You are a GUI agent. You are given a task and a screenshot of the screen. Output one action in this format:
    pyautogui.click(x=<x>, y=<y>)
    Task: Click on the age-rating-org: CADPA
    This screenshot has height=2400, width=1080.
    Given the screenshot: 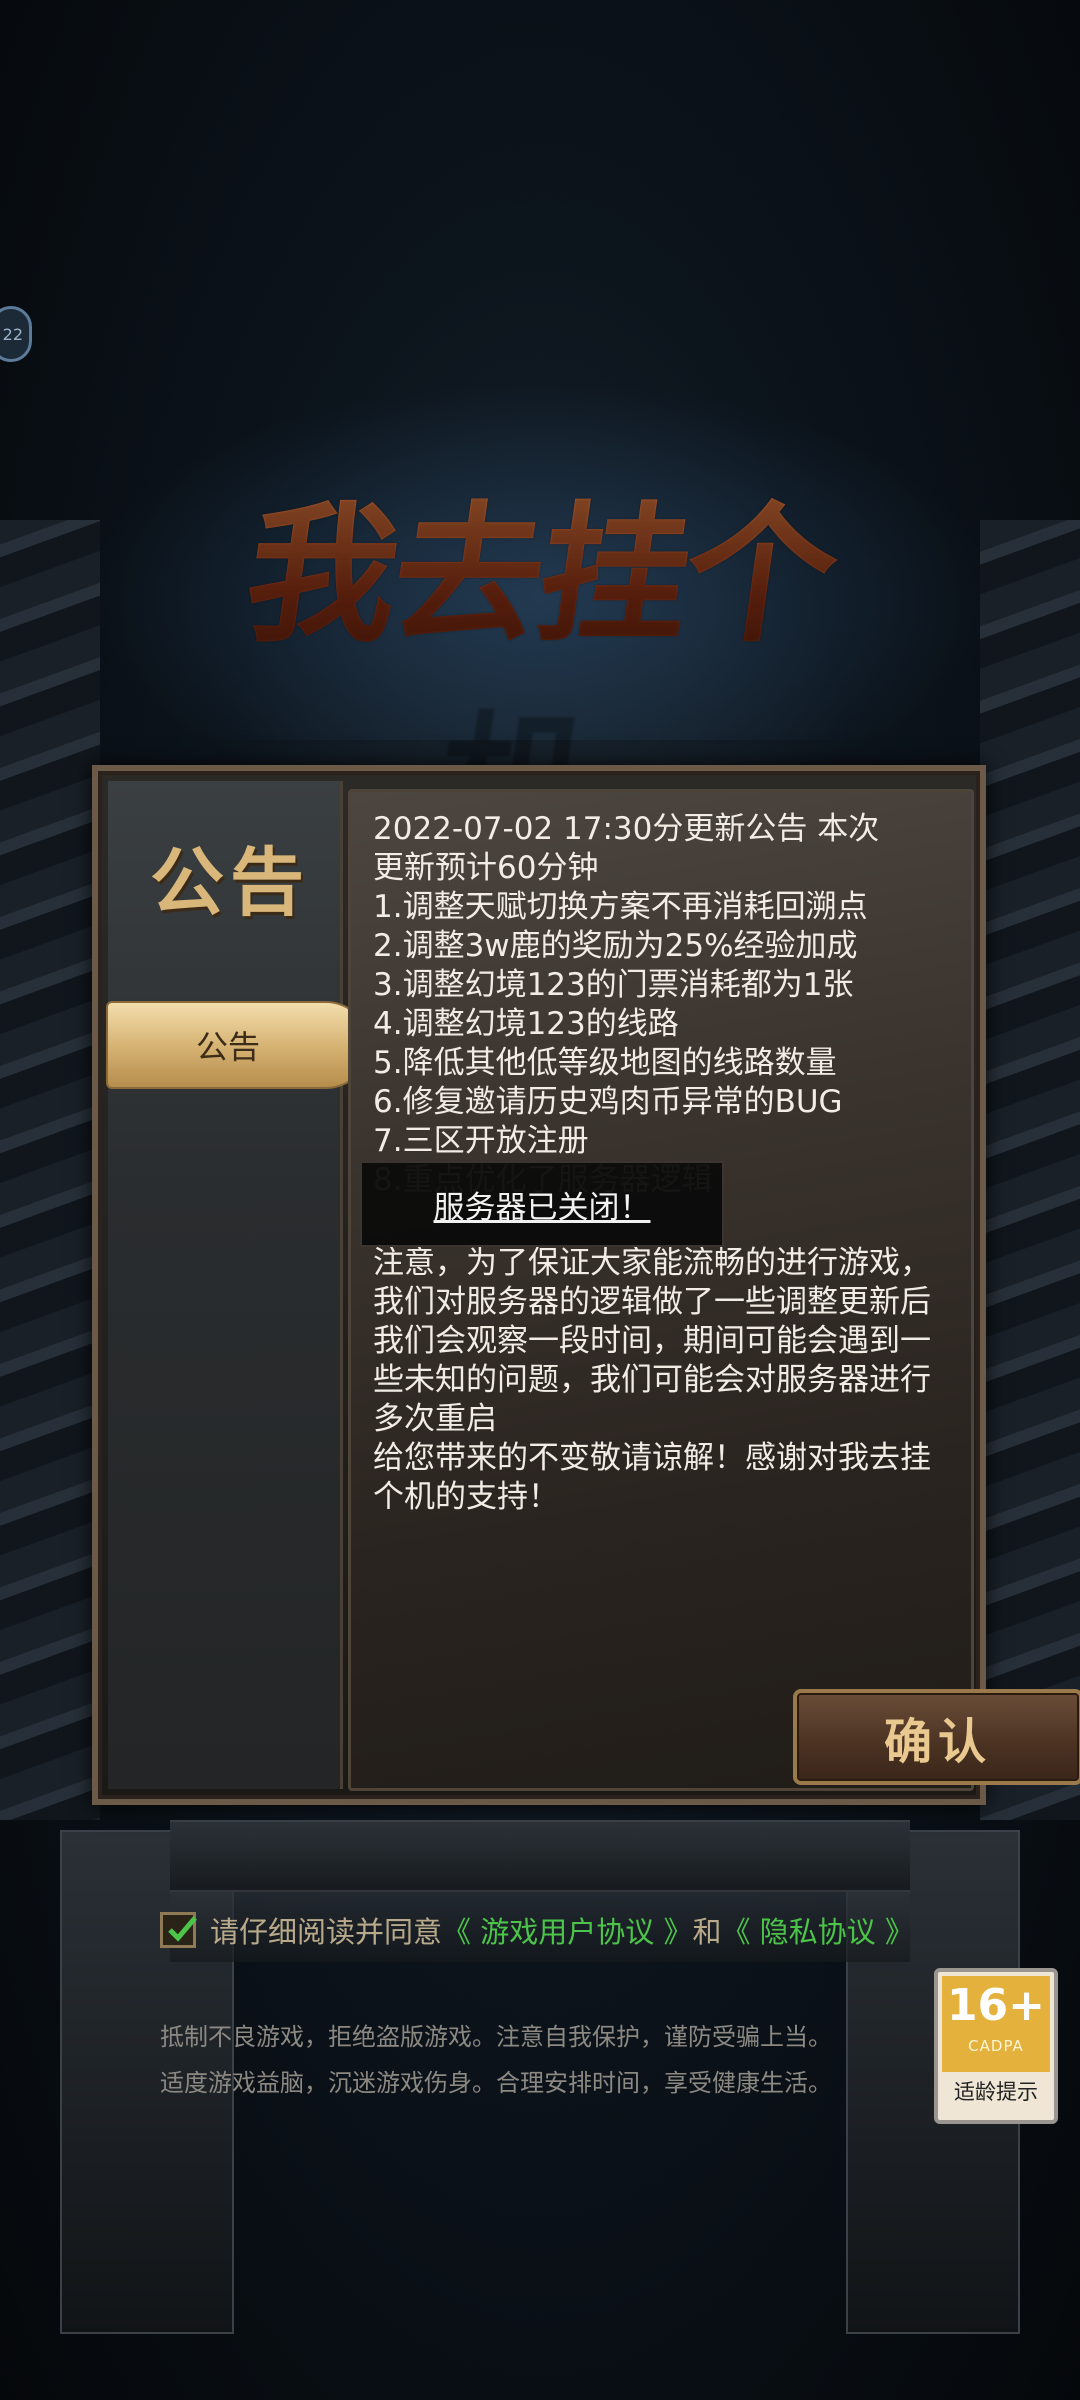 What is the action you would take?
    pyautogui.click(x=996, y=2046)
    